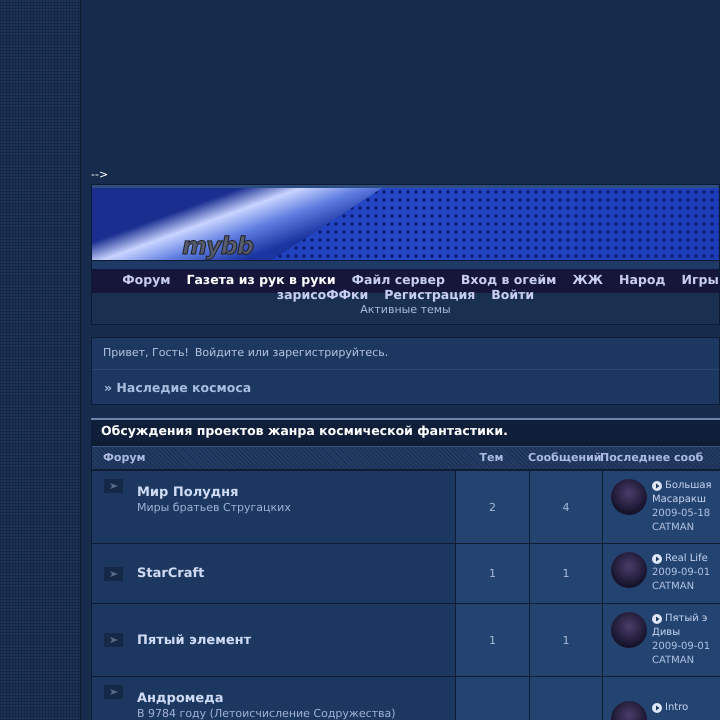 The image size is (720, 720). Describe the element at coordinates (146, 352) in the screenshot. I see `greeting-text: Привет, Гость!` at that location.